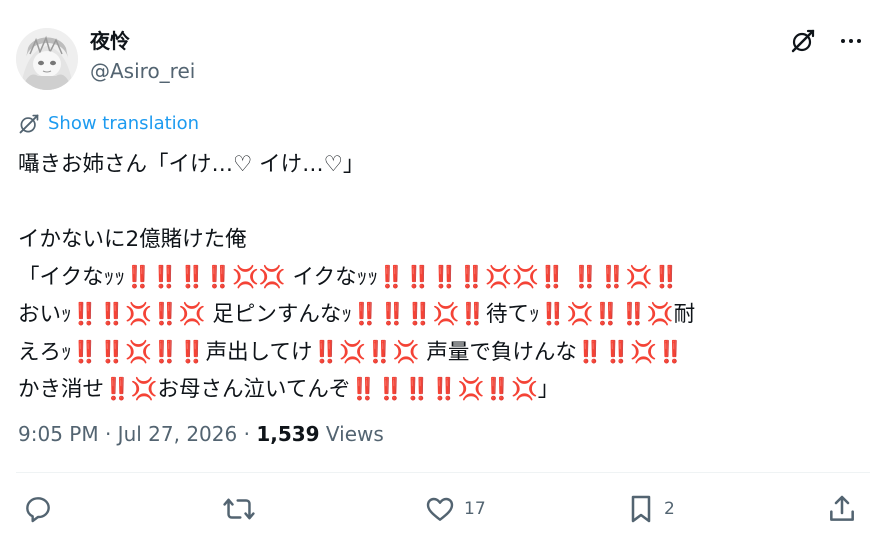 This screenshot has width=886, height=544. I want to click on avatar-image, so click(47, 59).